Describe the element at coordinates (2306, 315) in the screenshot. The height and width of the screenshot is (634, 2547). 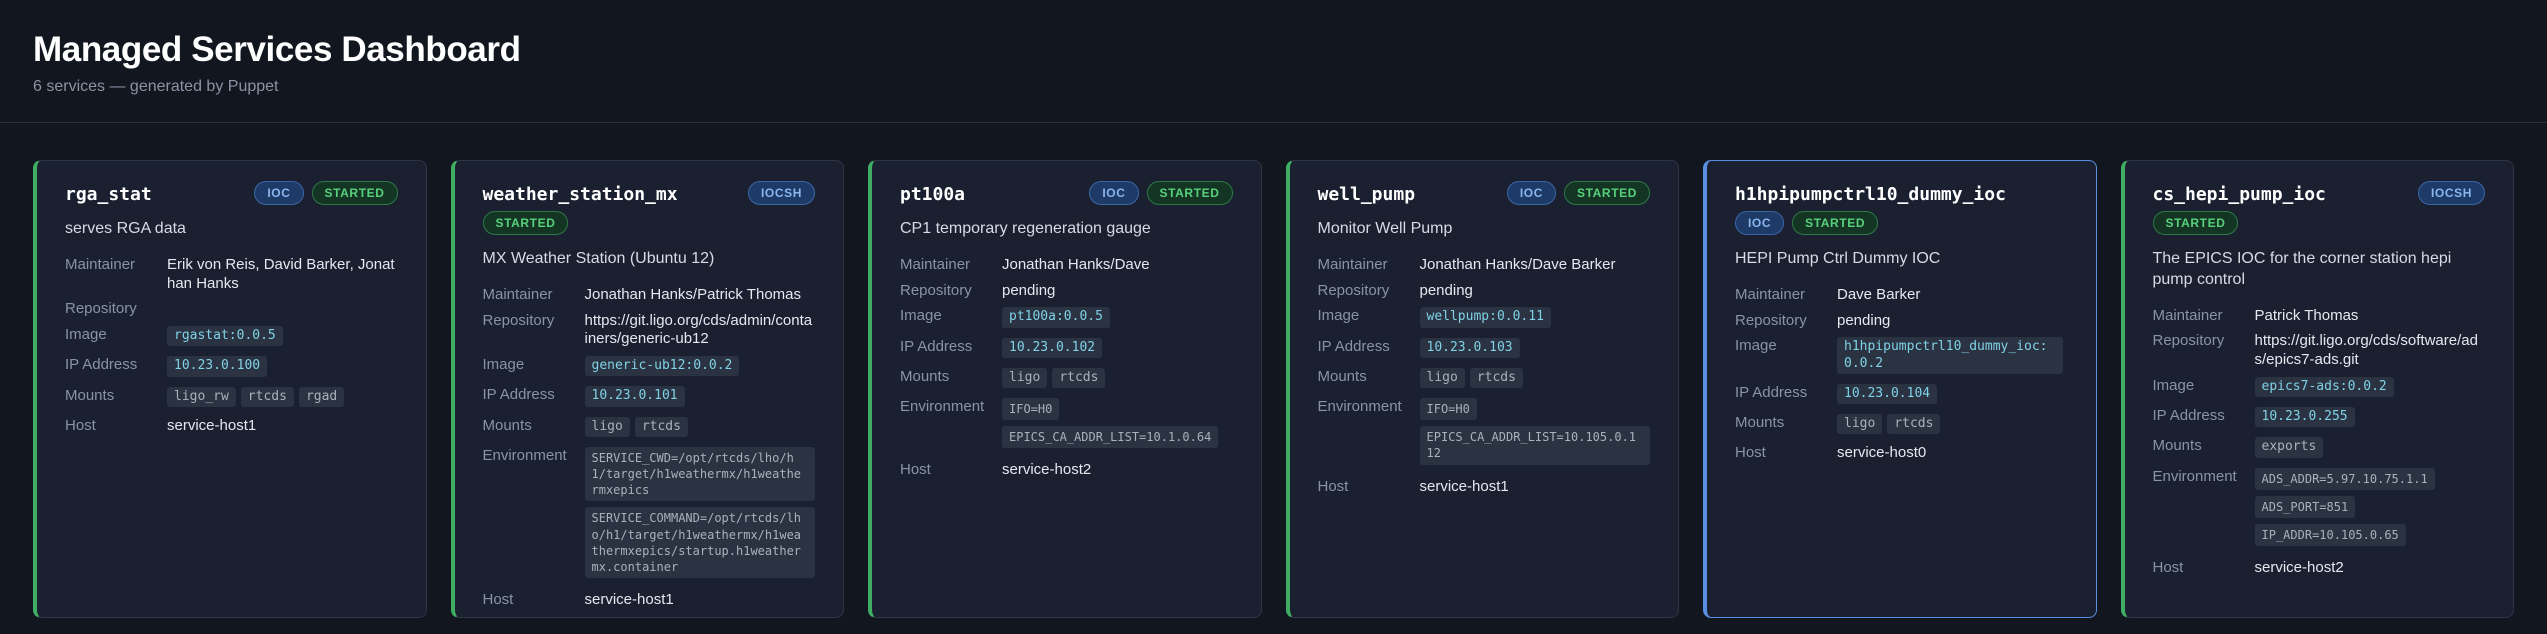
I see `maintainer-text: Patrick Thomas` at that location.